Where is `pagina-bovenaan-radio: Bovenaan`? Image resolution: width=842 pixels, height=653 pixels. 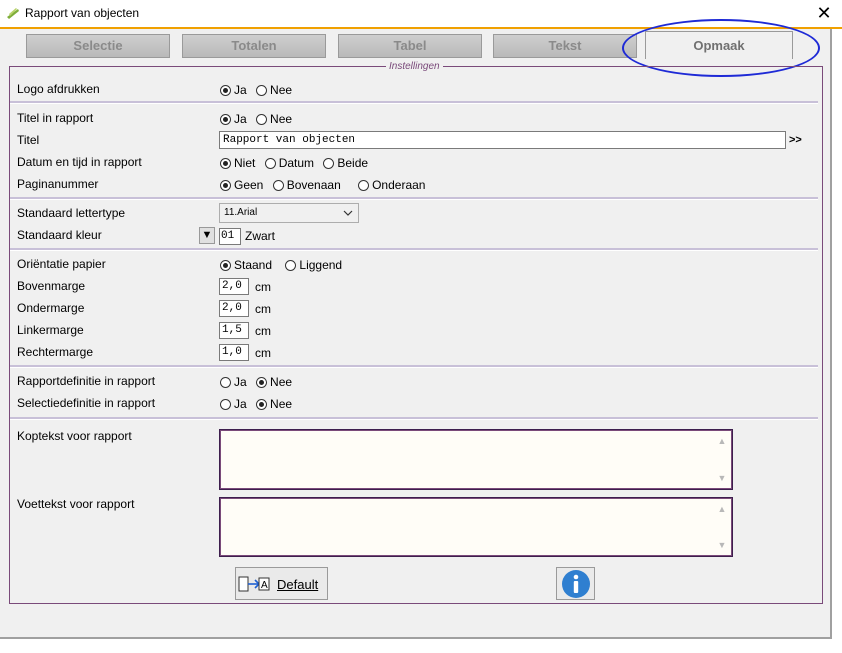
pagina-bovenaan-radio: Bovenaan is located at coordinates (306, 185).